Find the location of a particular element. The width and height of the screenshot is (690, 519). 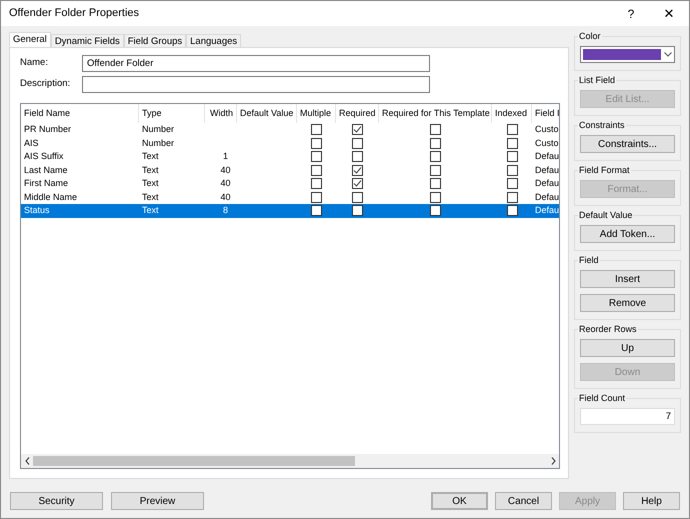

table-row: AIS Number Custo is located at coordinates (290, 143).